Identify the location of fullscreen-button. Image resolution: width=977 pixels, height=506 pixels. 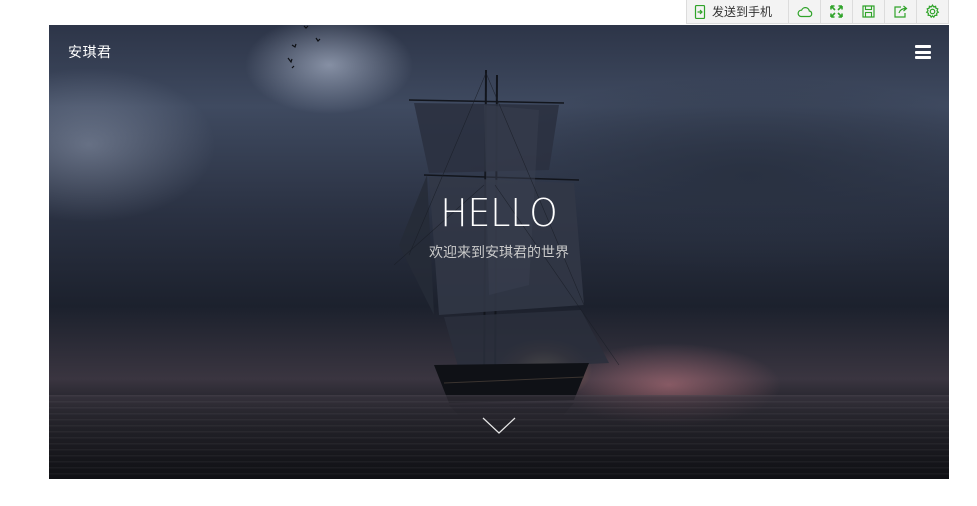
(837, 11).